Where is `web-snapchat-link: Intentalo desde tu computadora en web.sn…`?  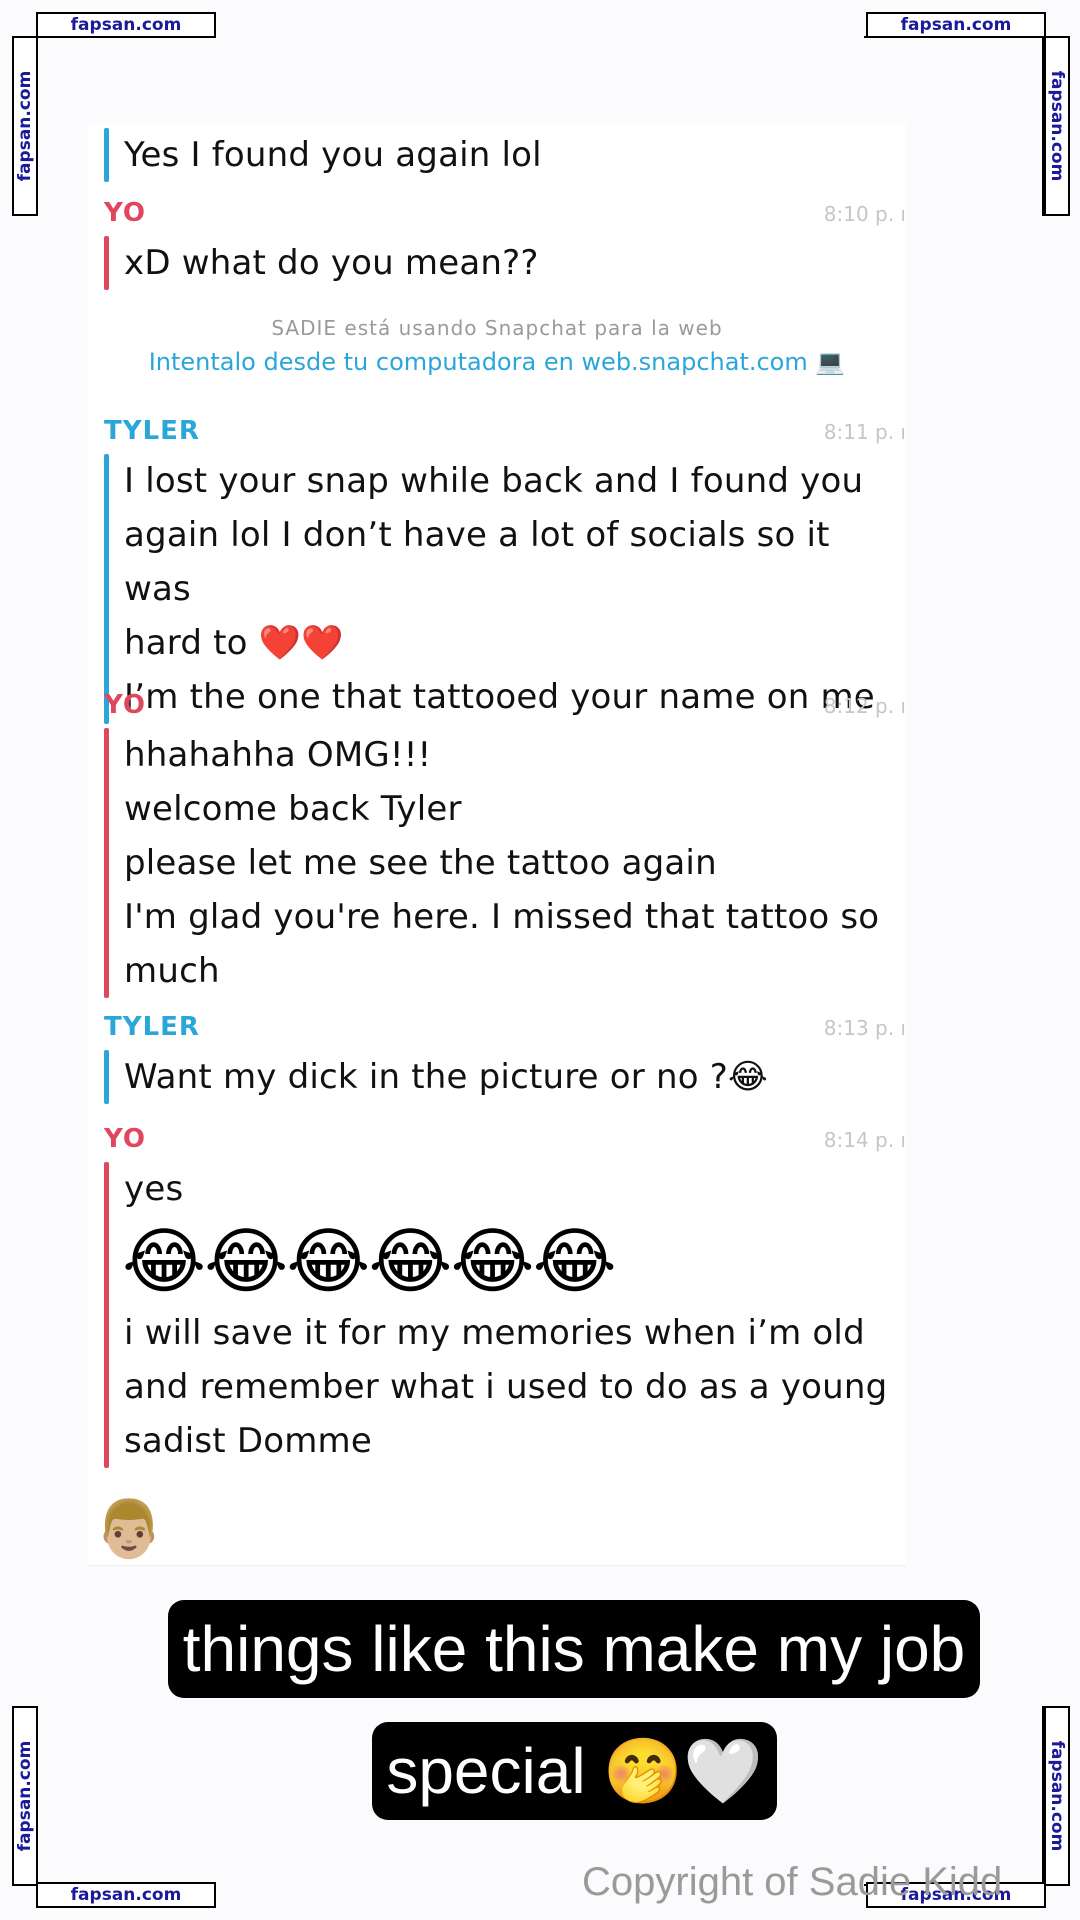 web-snapchat-link: Intentalo desde tu computadora en web.sn… is located at coordinates (497, 362).